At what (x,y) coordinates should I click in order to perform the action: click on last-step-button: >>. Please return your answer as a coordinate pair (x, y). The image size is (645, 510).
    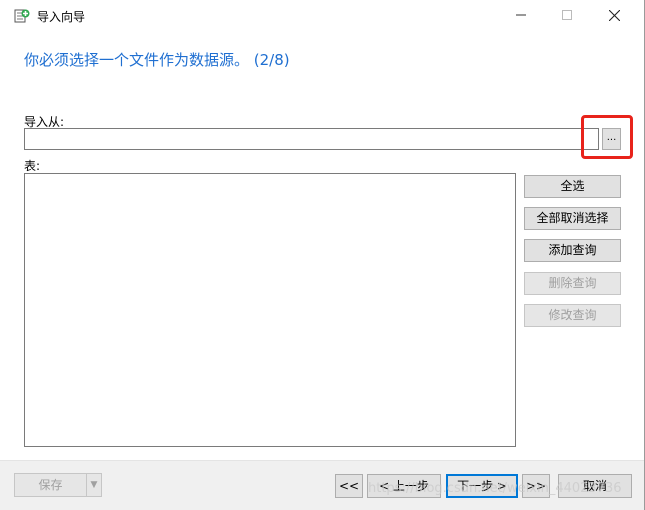
    Looking at the image, I should click on (536, 486).